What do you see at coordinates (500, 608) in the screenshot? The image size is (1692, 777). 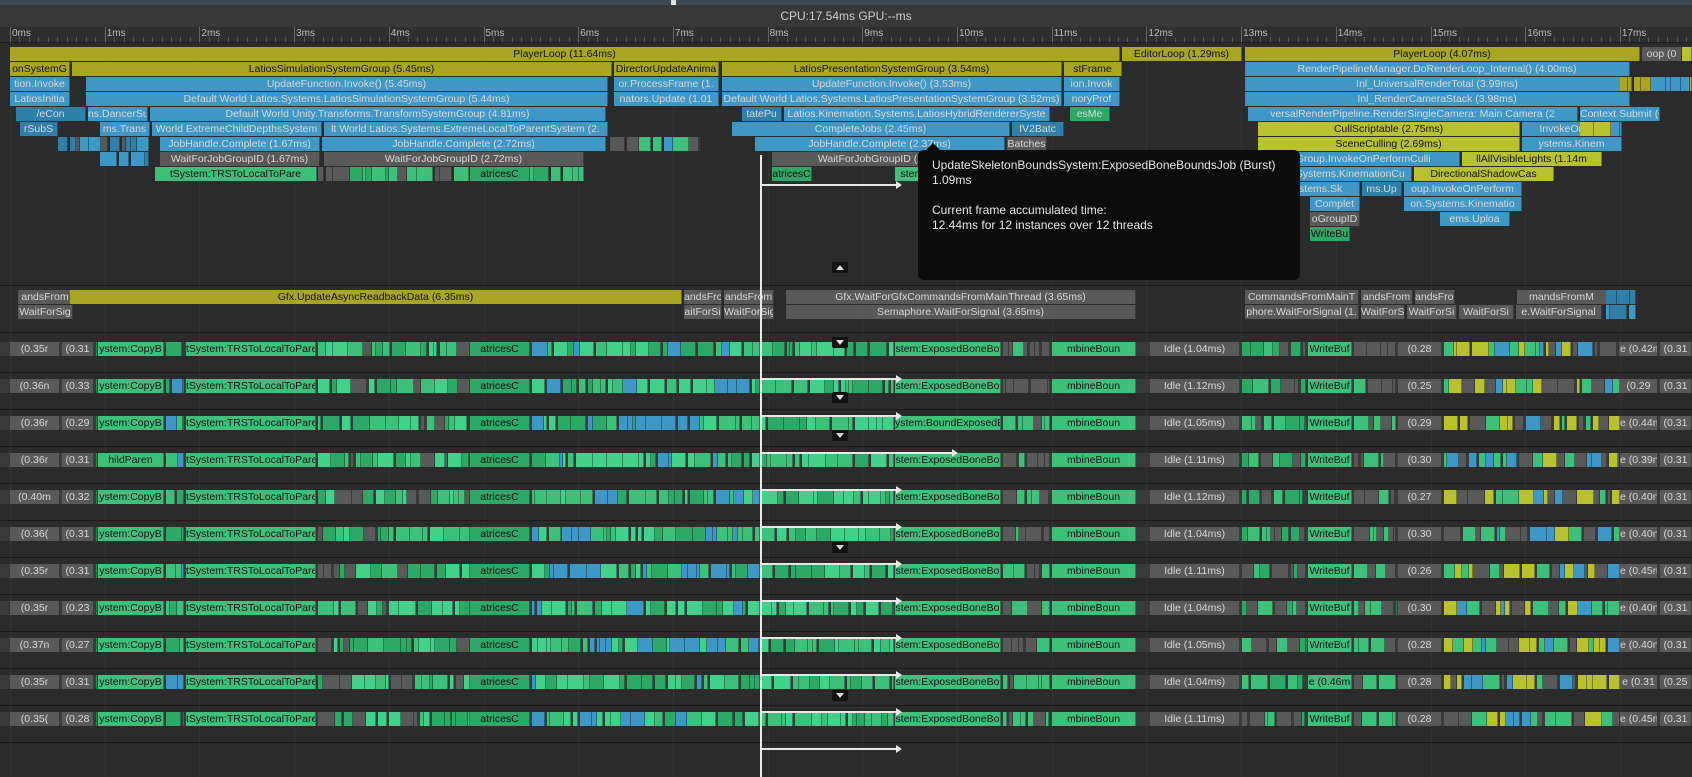 I see `profiler-sample: atricesC` at bounding box center [500, 608].